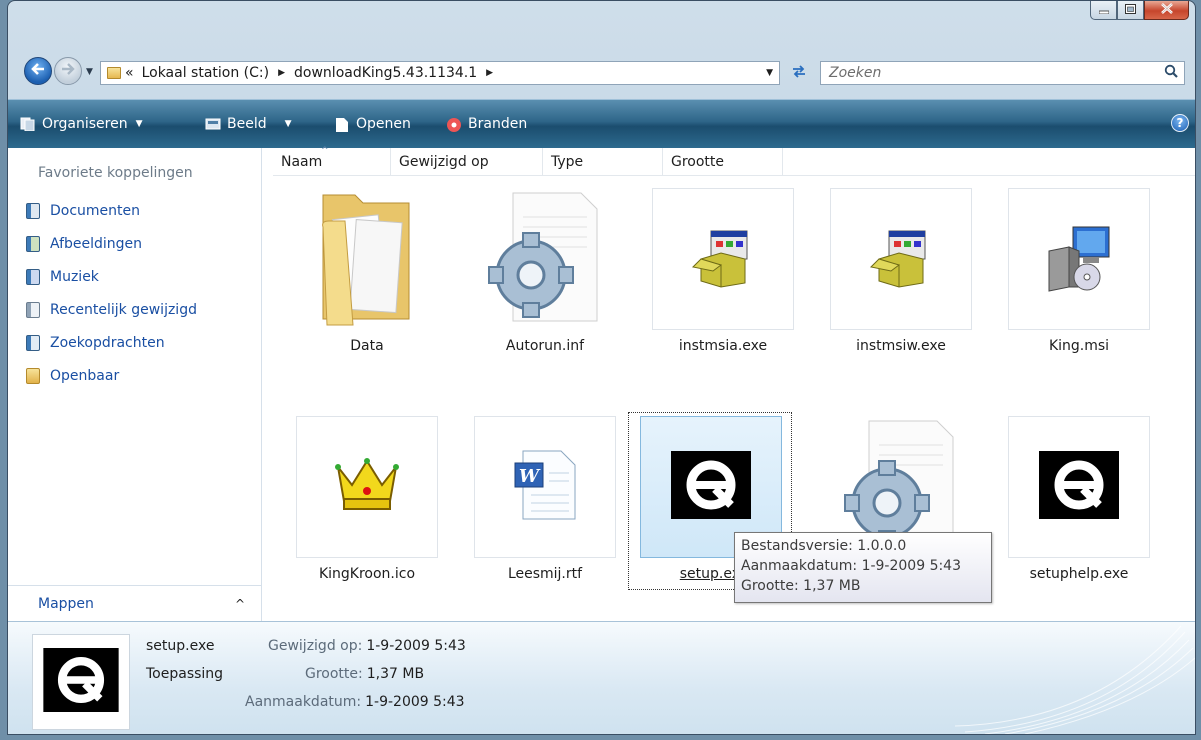  Describe the element at coordinates (342, 124) in the screenshot. I see `open-icon` at that location.